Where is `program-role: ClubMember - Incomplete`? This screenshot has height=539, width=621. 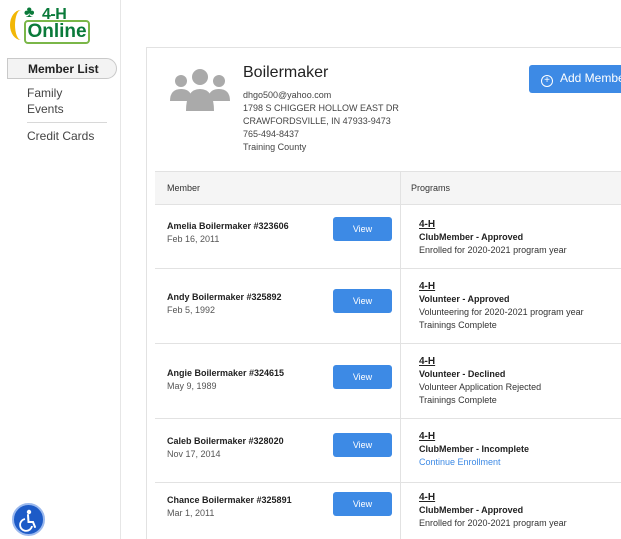
program-role: ClubMember - Incomplete is located at coordinates (474, 449).